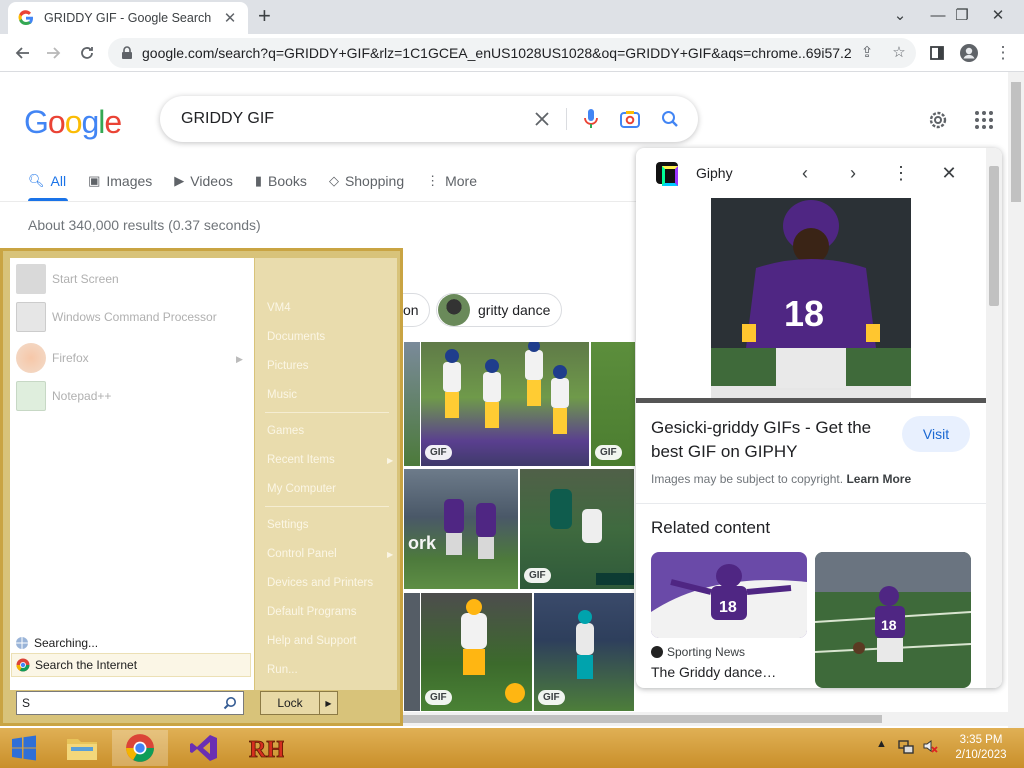 Image resolution: width=1024 pixels, height=768 pixels. What do you see at coordinates (867, 53) in the screenshot?
I see `share-icon: ⇪` at bounding box center [867, 53].